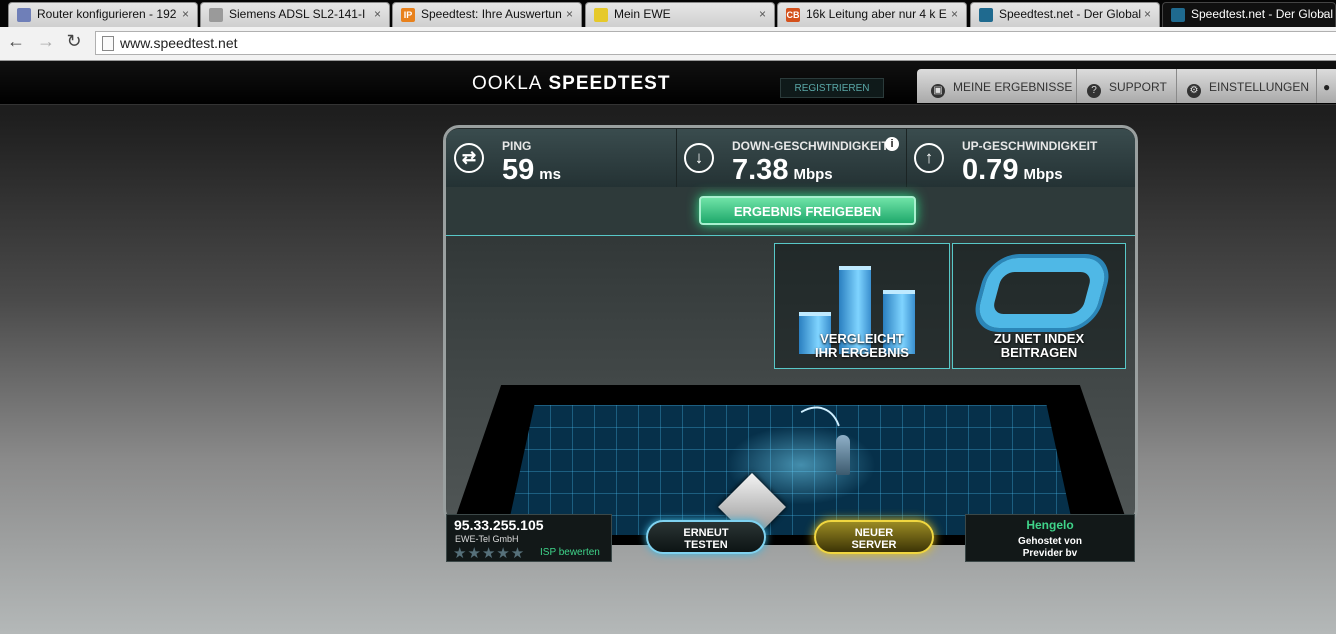 The height and width of the screenshot is (634, 1336). Describe the element at coordinates (297, 14) in the screenshot. I see `tab-title: Siemens ADSL SL2-141-I` at that location.